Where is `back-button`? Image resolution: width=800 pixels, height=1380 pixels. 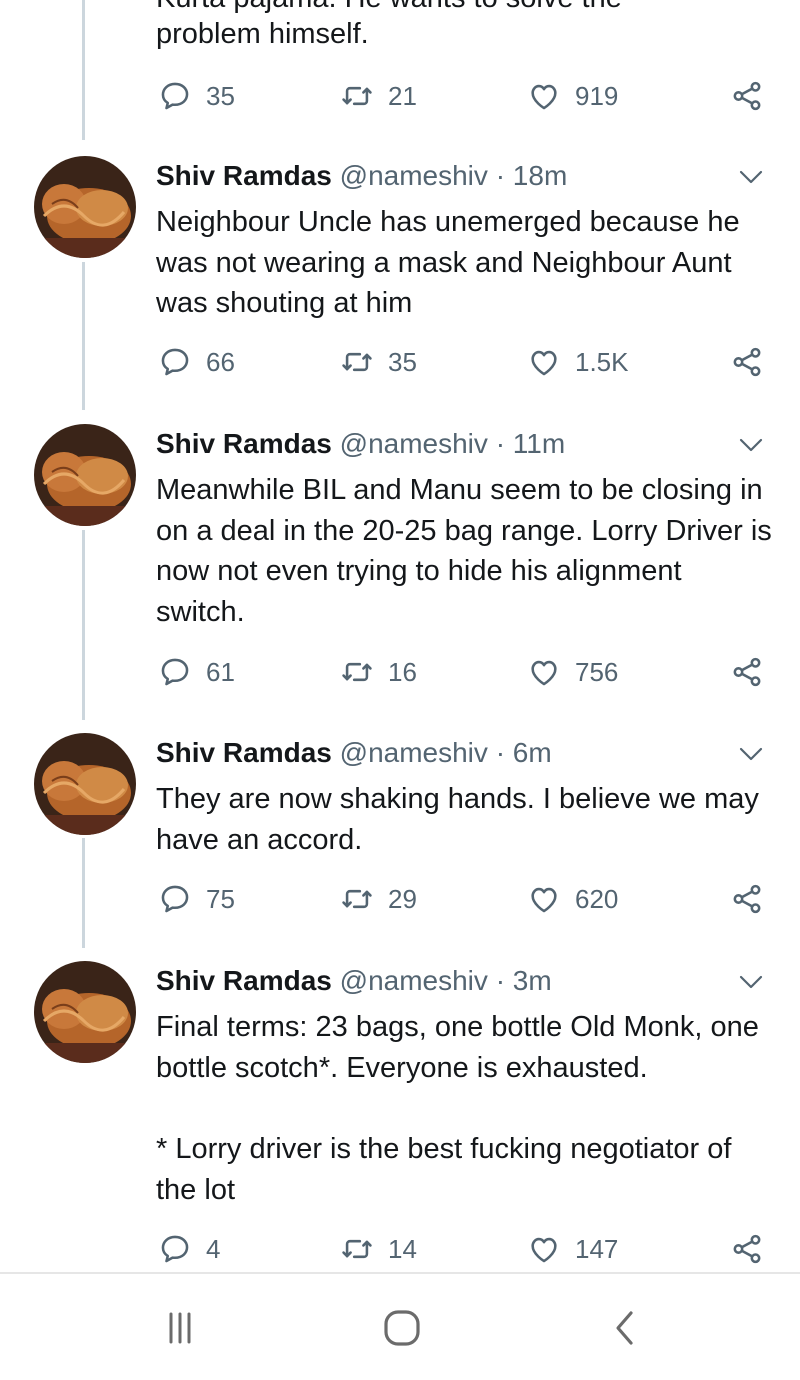 back-button is located at coordinates (626, 1328).